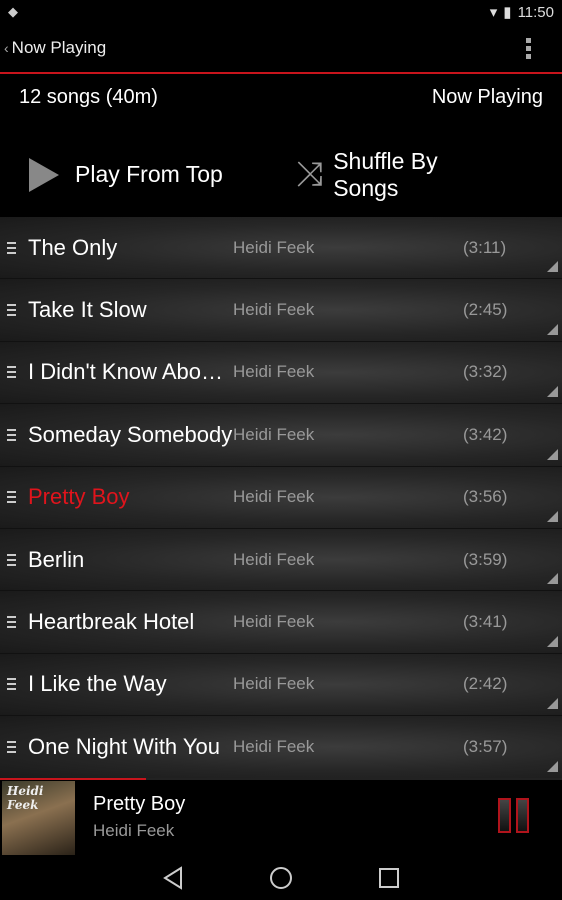 The height and width of the screenshot is (900, 562). Describe the element at coordinates (281, 104) in the screenshot. I see `playlist-info: 12 songs (40m) Now Playing` at that location.